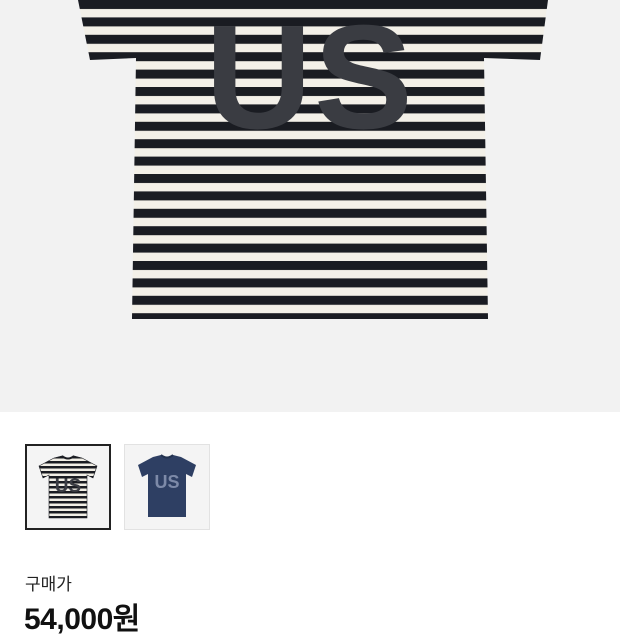 This screenshot has height=638, width=620. I want to click on thumbnail-list: US US, so click(117, 487).